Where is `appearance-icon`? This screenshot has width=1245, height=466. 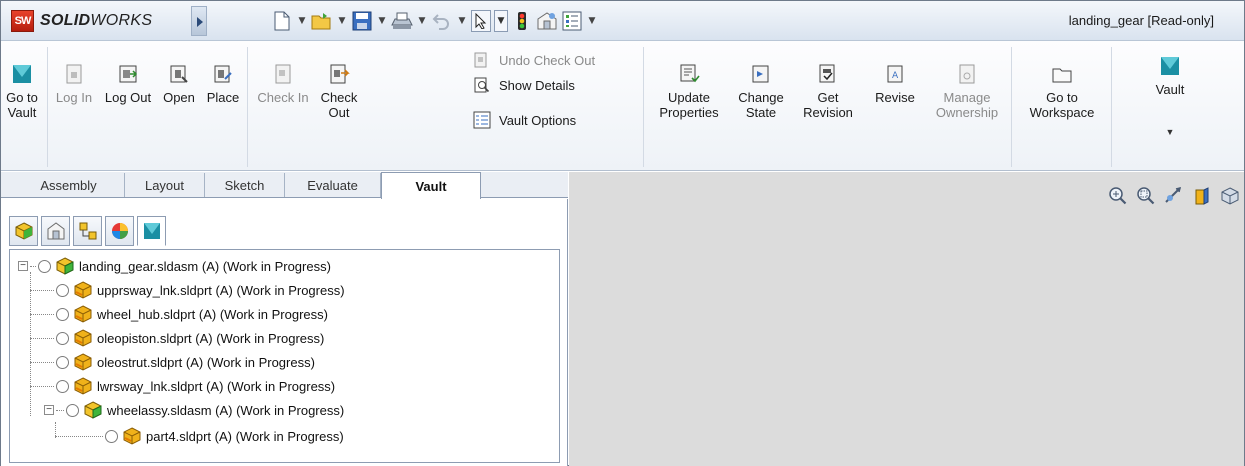
appearance-icon is located at coordinates (119, 231).